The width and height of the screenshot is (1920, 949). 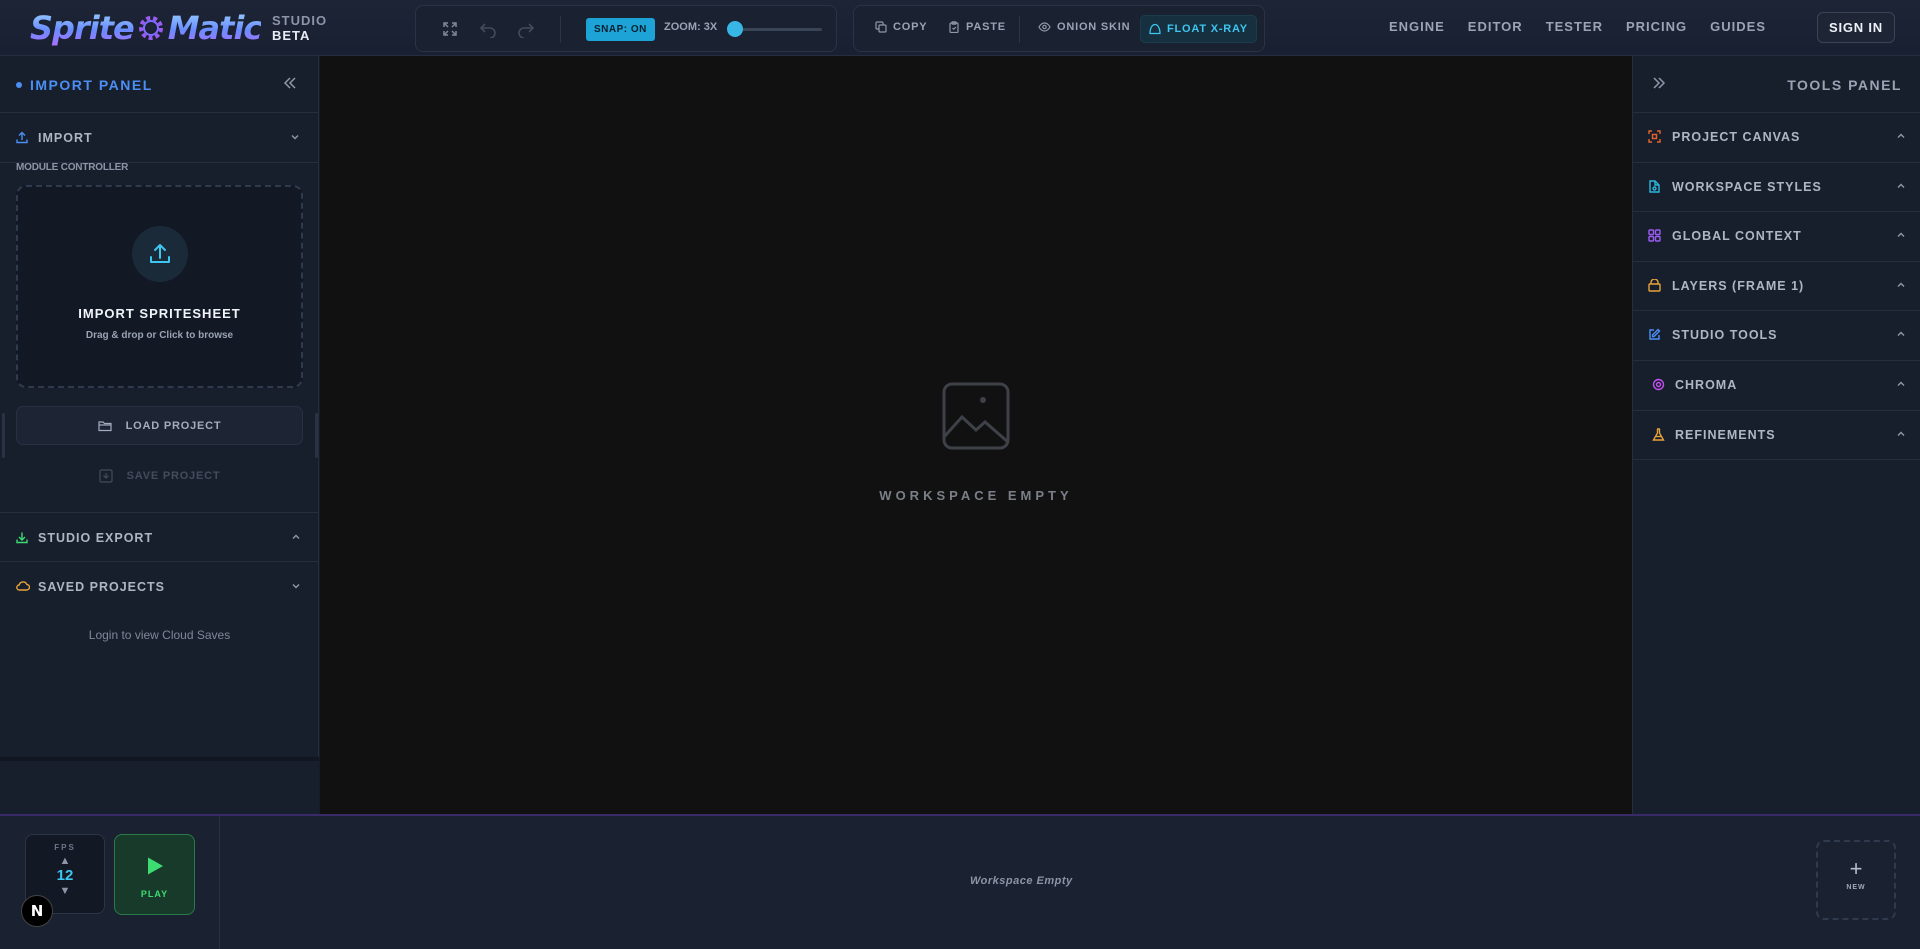 What do you see at coordinates (1654, 285) in the screenshot?
I see `layers-icon` at bounding box center [1654, 285].